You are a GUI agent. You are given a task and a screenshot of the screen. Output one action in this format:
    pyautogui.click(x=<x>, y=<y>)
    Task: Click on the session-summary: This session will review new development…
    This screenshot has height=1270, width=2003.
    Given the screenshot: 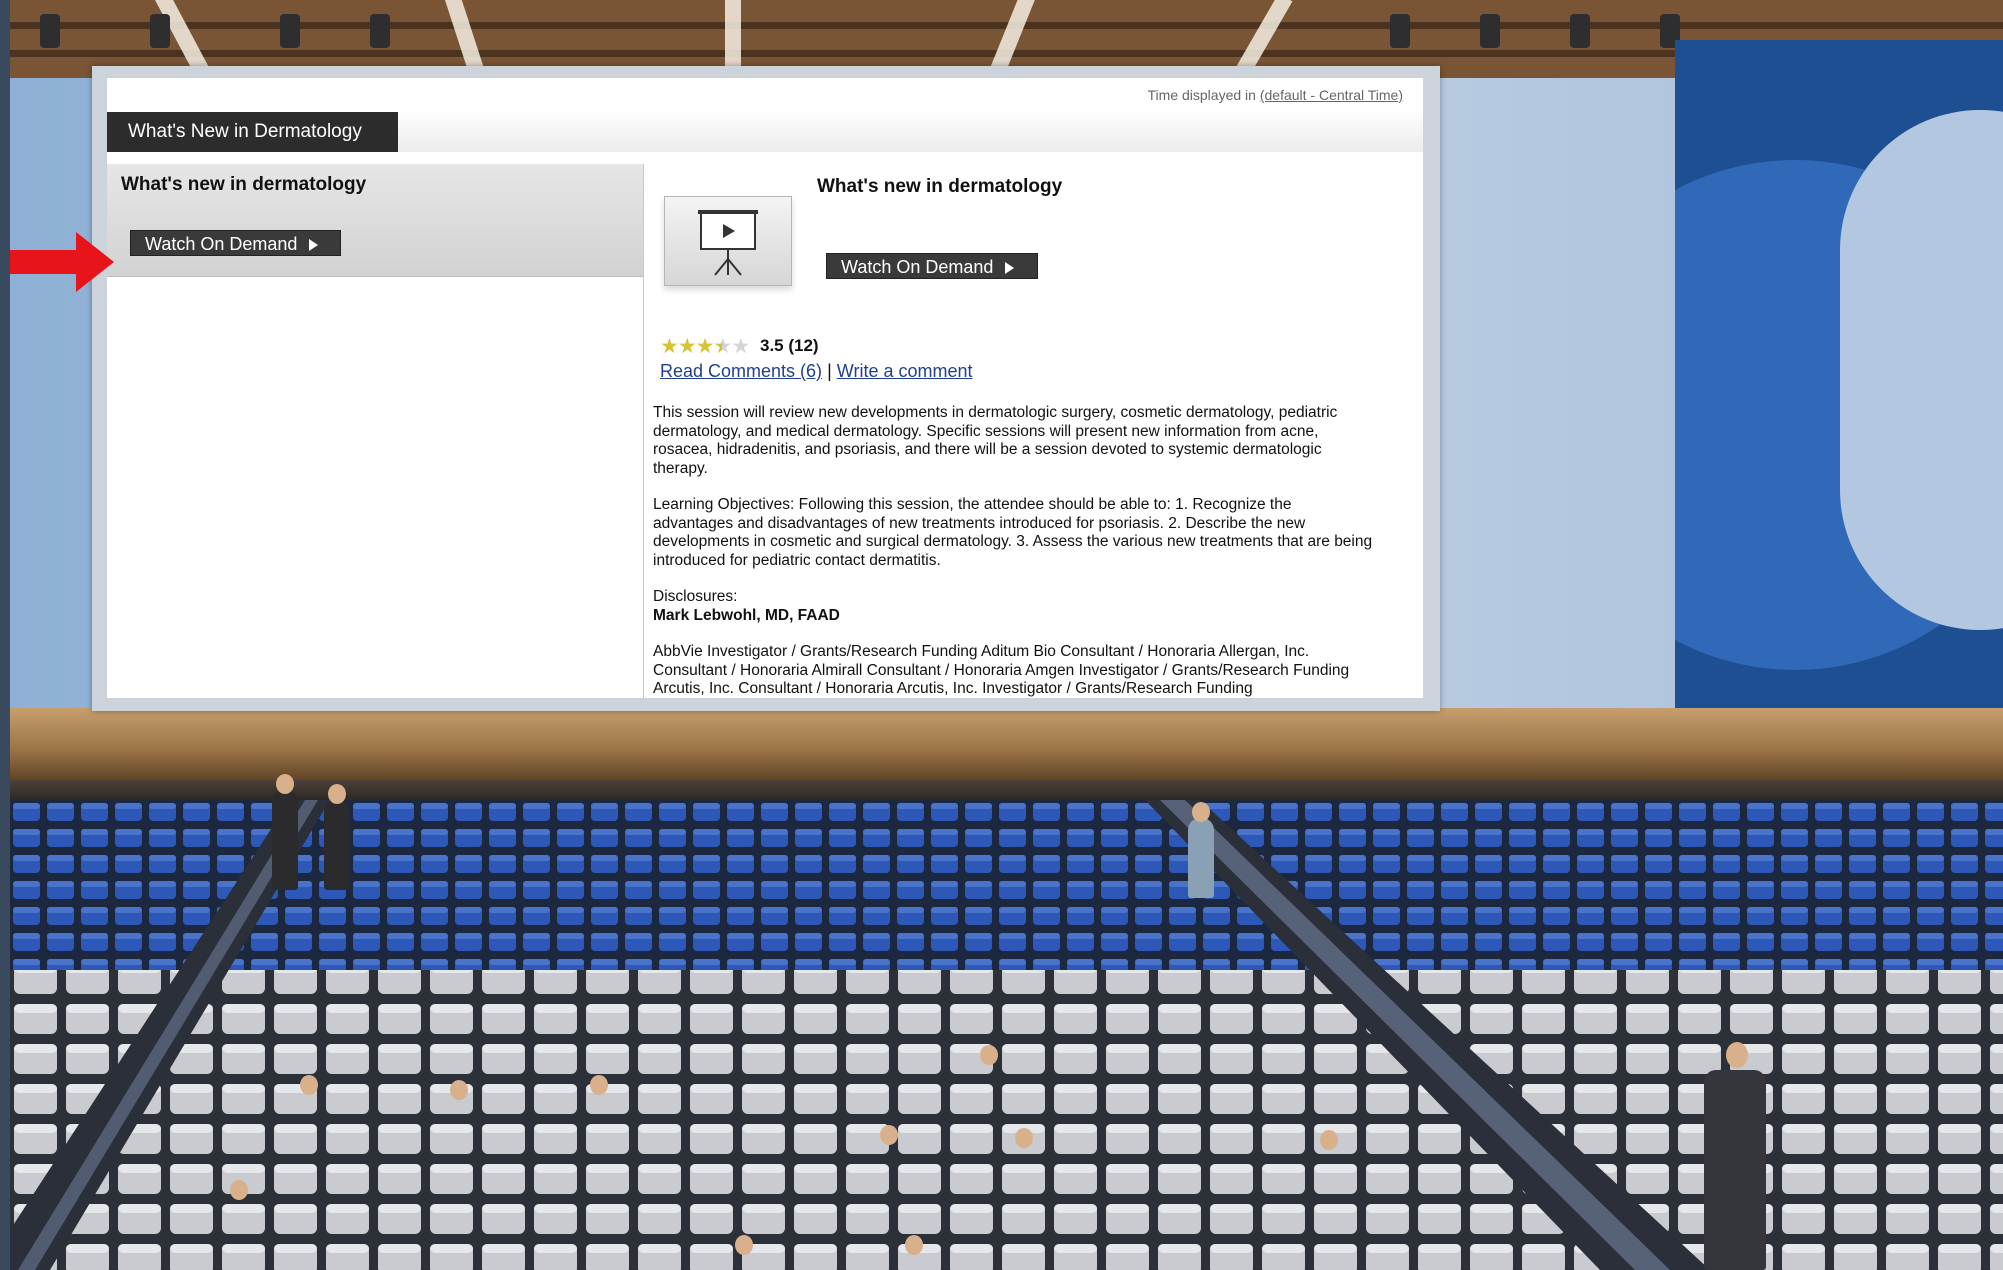 What is the action you would take?
    pyautogui.click(x=995, y=440)
    